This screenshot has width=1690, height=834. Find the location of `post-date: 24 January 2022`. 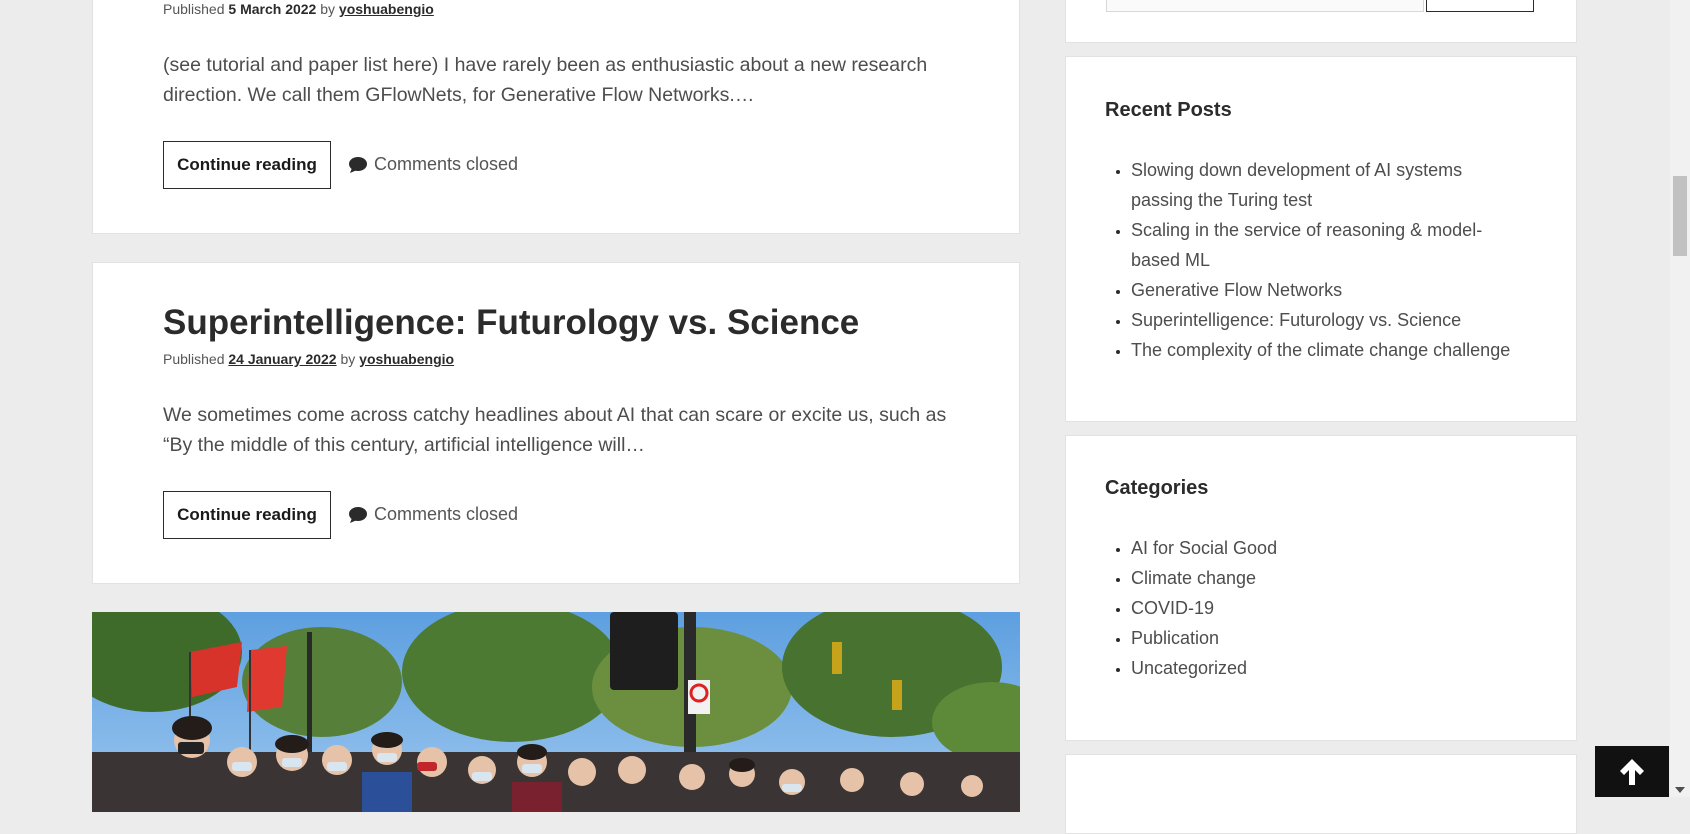

post-date: 24 January 2022 is located at coordinates (282, 359).